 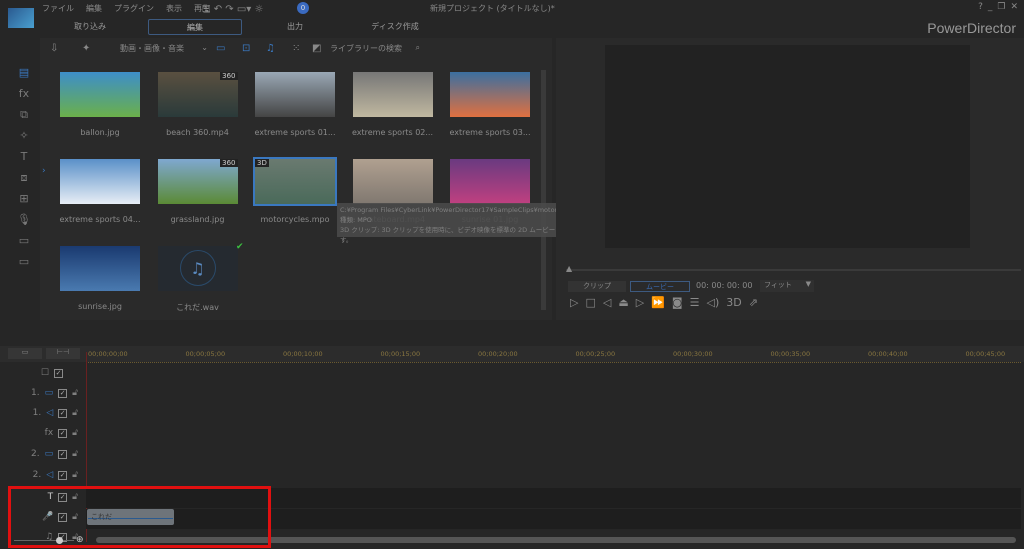 What do you see at coordinates (220, 48) in the screenshot?
I see `view-video-icon: ▭` at bounding box center [220, 48].